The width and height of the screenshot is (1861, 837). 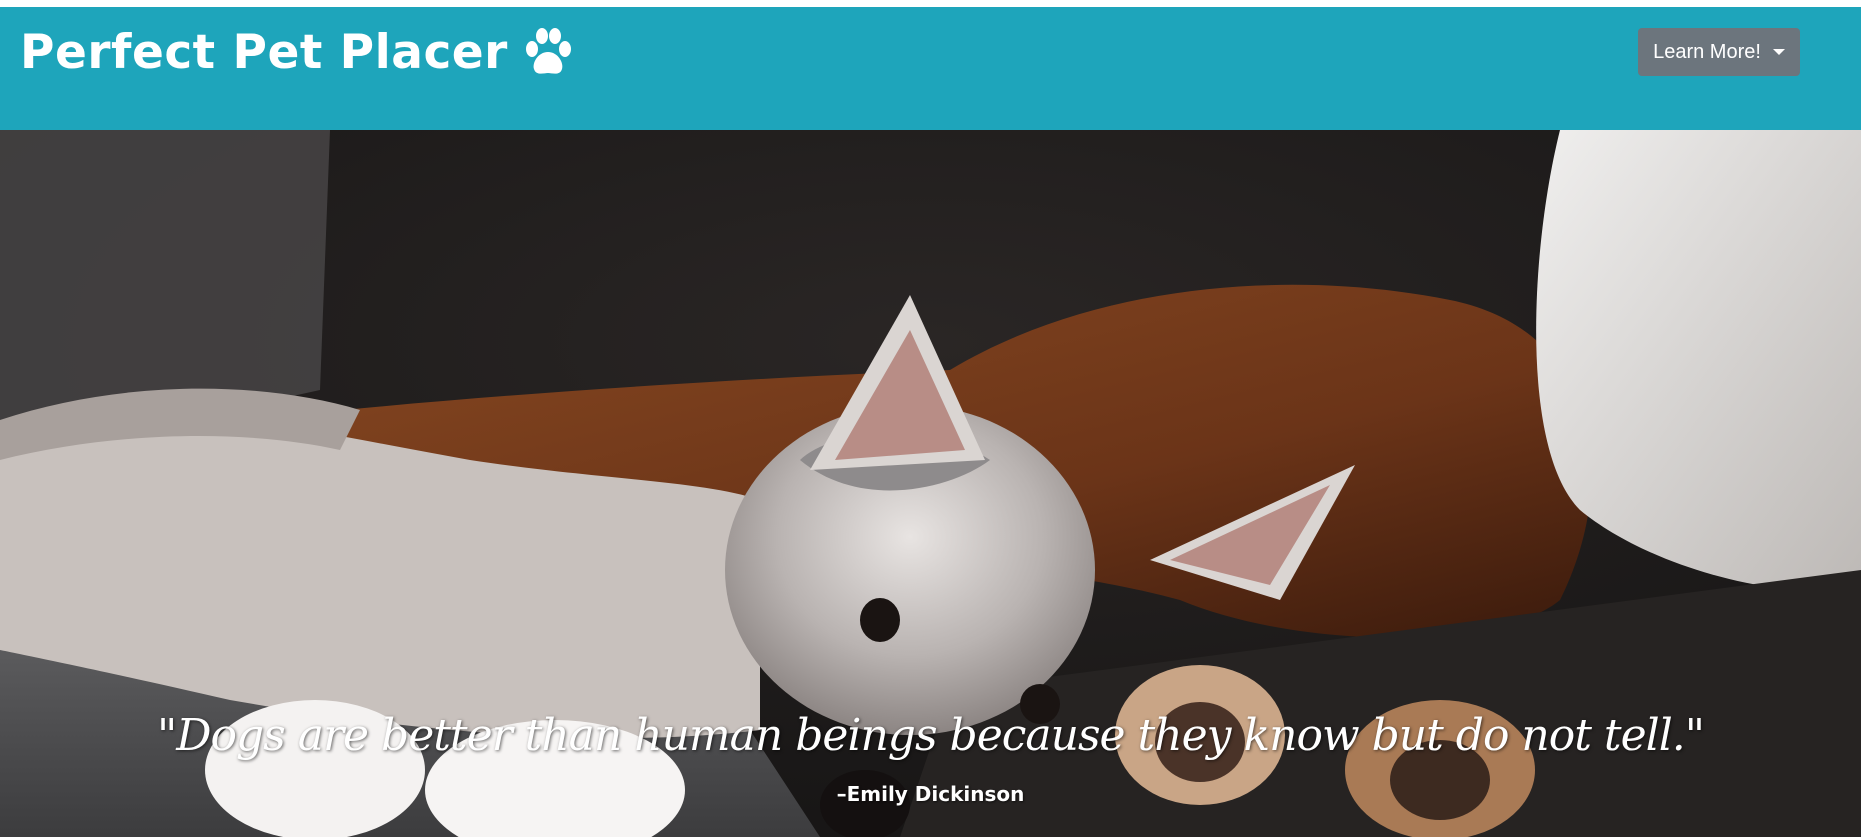 I want to click on brand: Perfect Pet Placer, so click(x=297, y=52).